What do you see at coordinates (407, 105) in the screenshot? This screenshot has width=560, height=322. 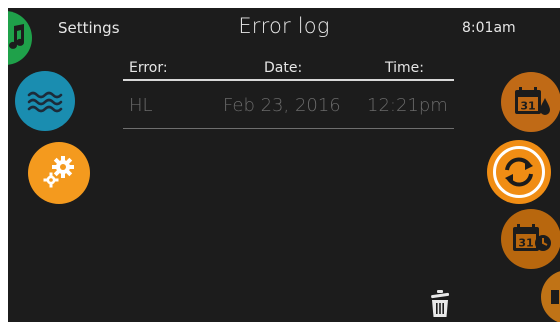 I see `cell-time: 12:21pm` at bounding box center [407, 105].